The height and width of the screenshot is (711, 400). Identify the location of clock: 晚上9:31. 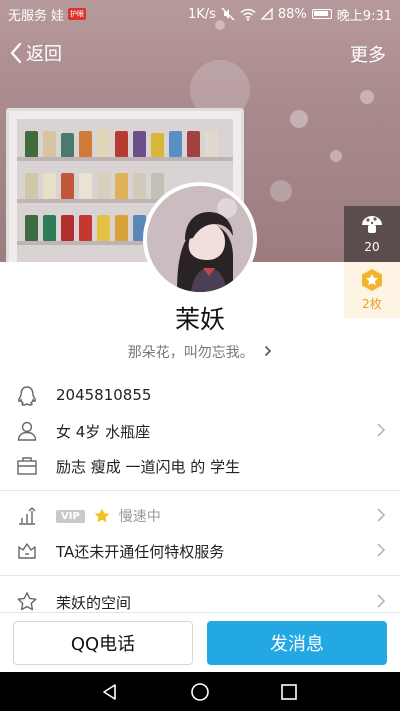
(364, 16).